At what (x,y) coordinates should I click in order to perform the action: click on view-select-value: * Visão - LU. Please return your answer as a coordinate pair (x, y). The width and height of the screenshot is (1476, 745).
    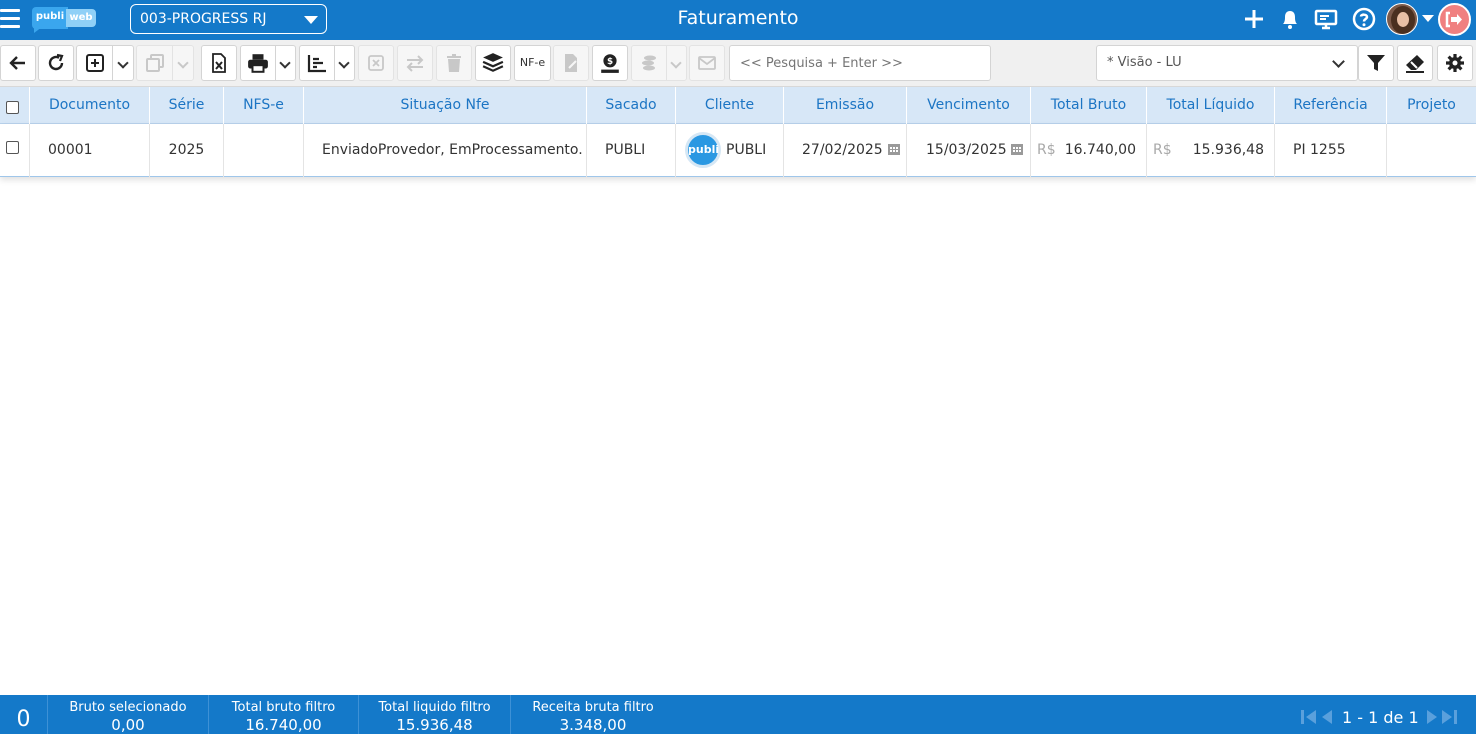
    Looking at the image, I should click on (1144, 62).